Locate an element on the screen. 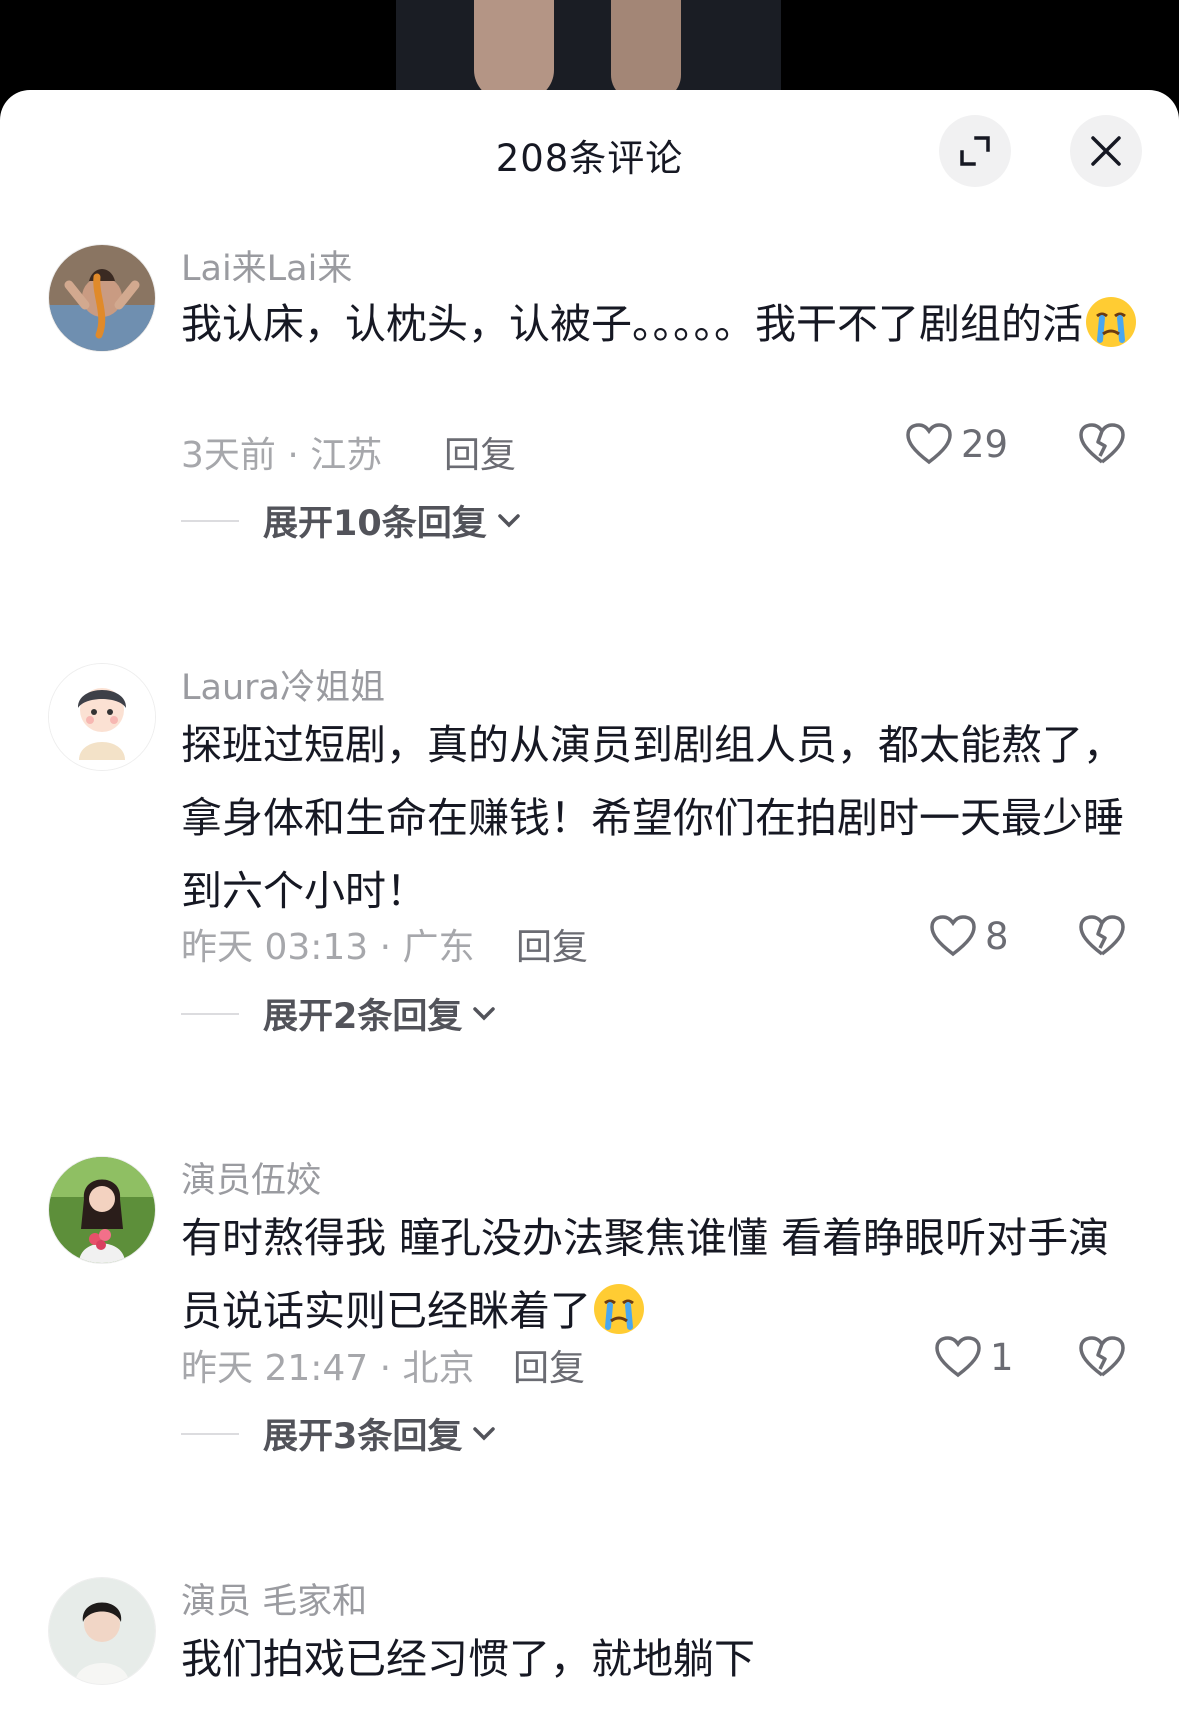  close-button is located at coordinates (1106, 151).